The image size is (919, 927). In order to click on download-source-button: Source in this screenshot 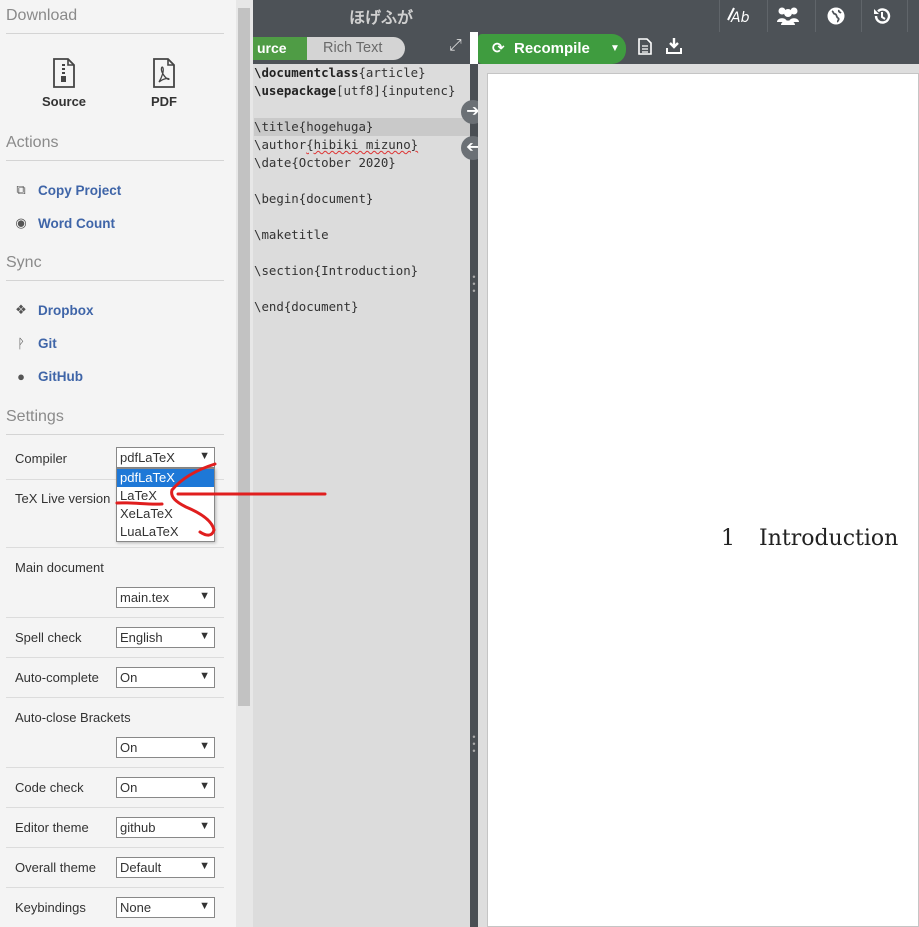, I will do `click(64, 83)`.